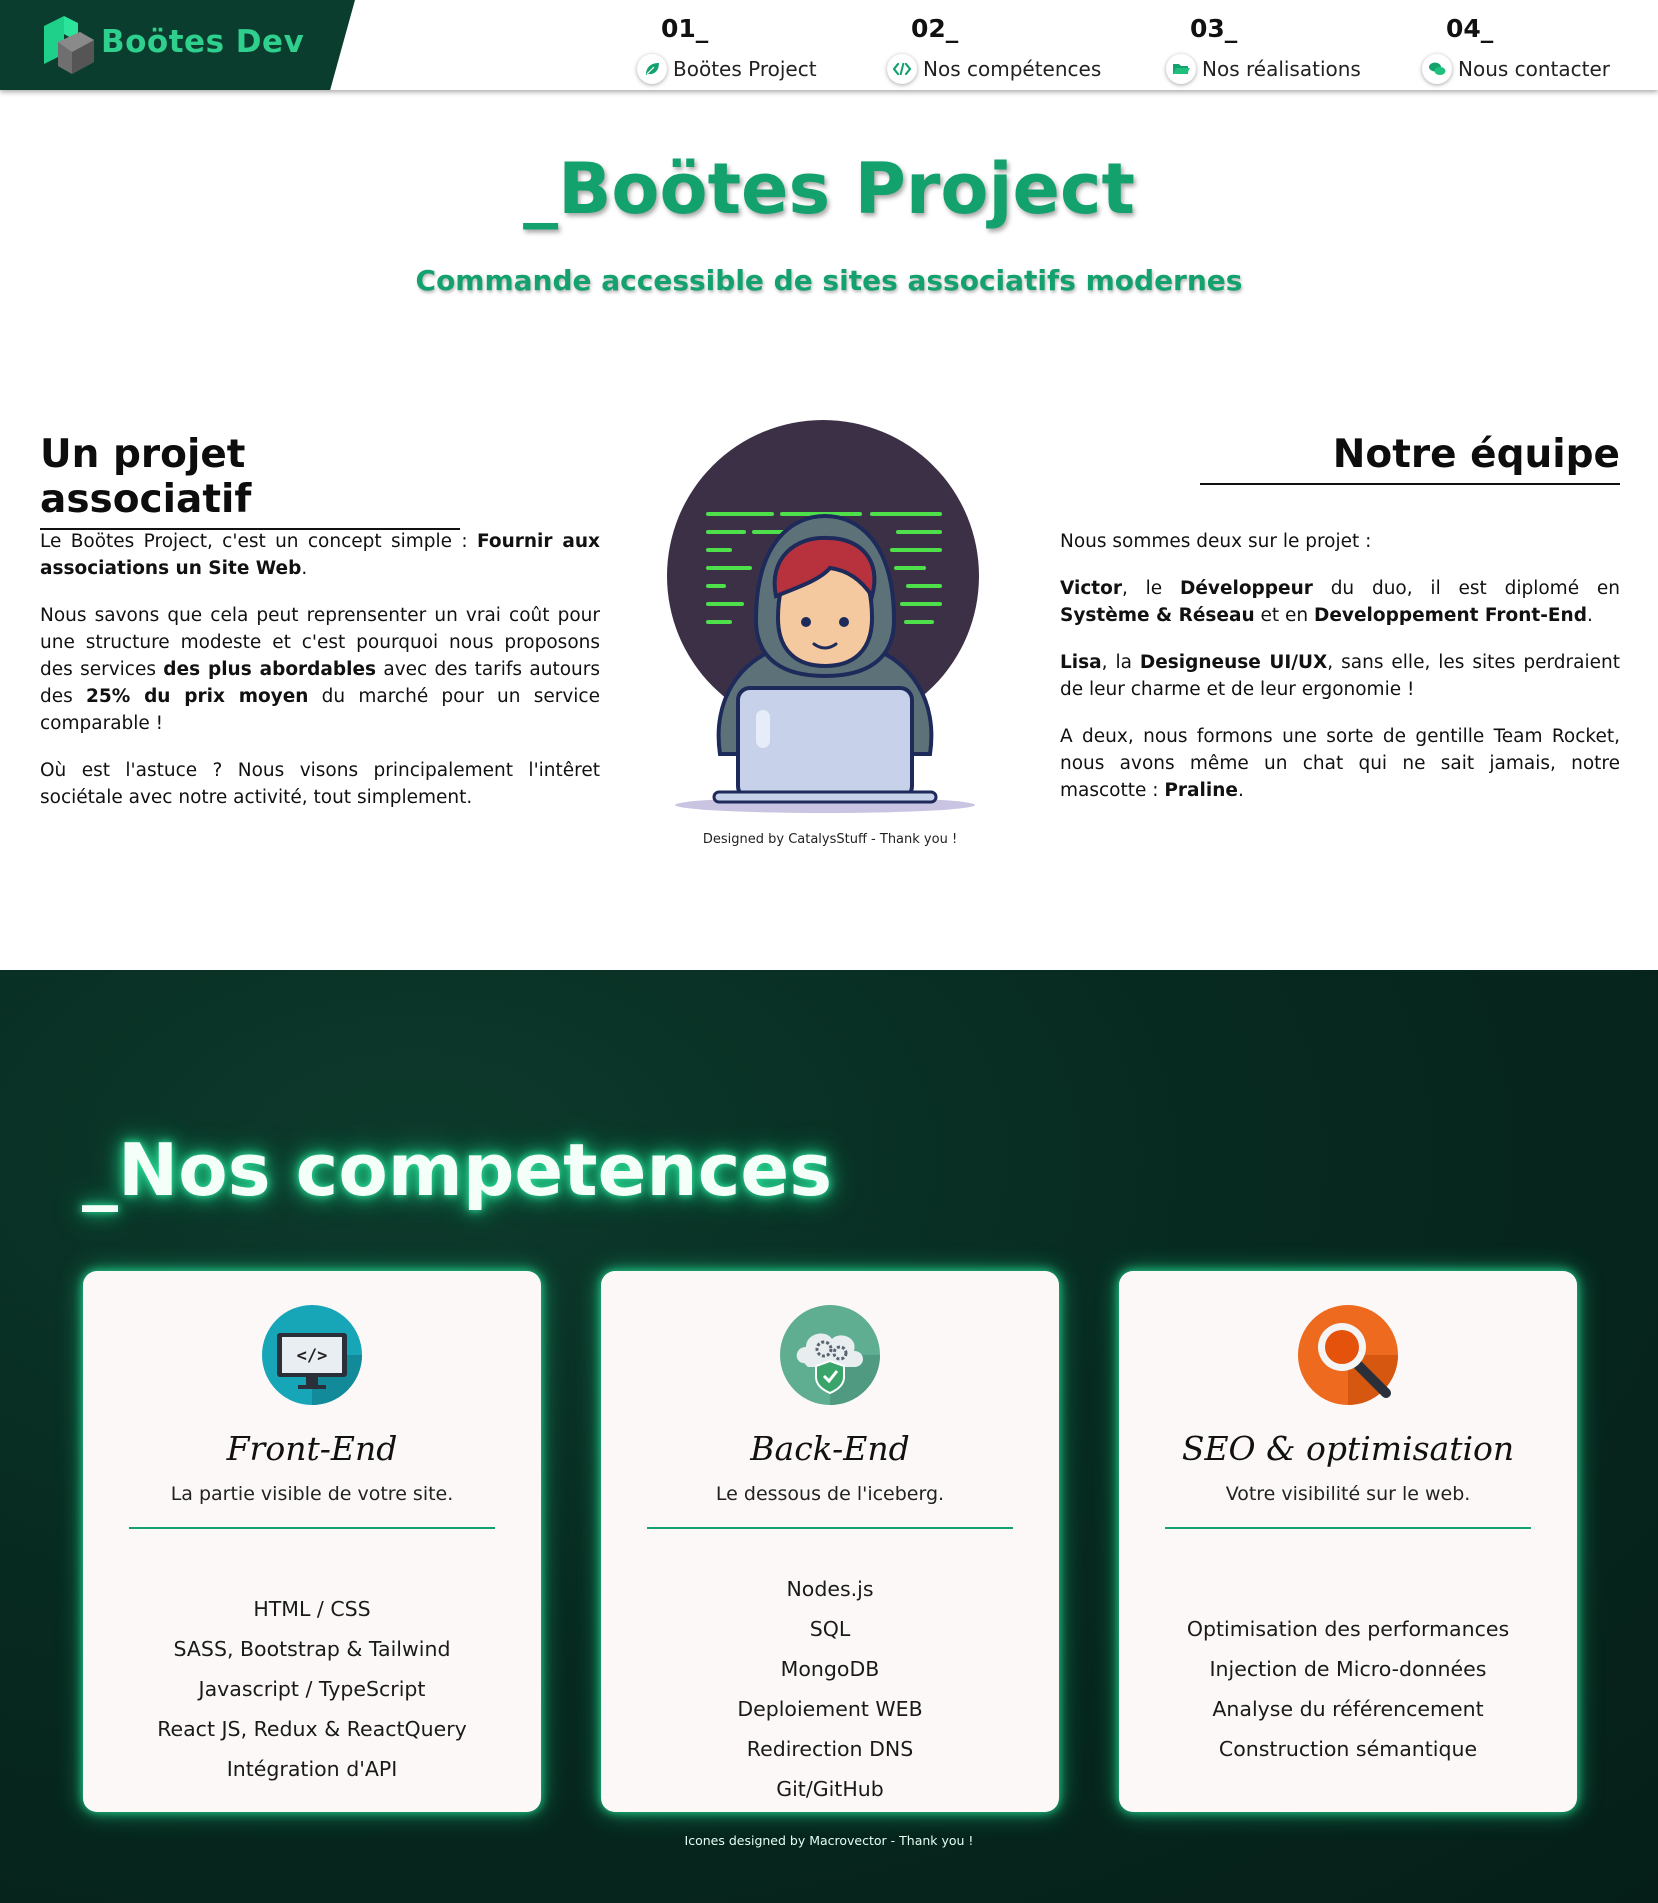 This screenshot has height=1903, width=1658. What do you see at coordinates (830, 1589) in the screenshot?
I see `list-item: Nodes.js` at bounding box center [830, 1589].